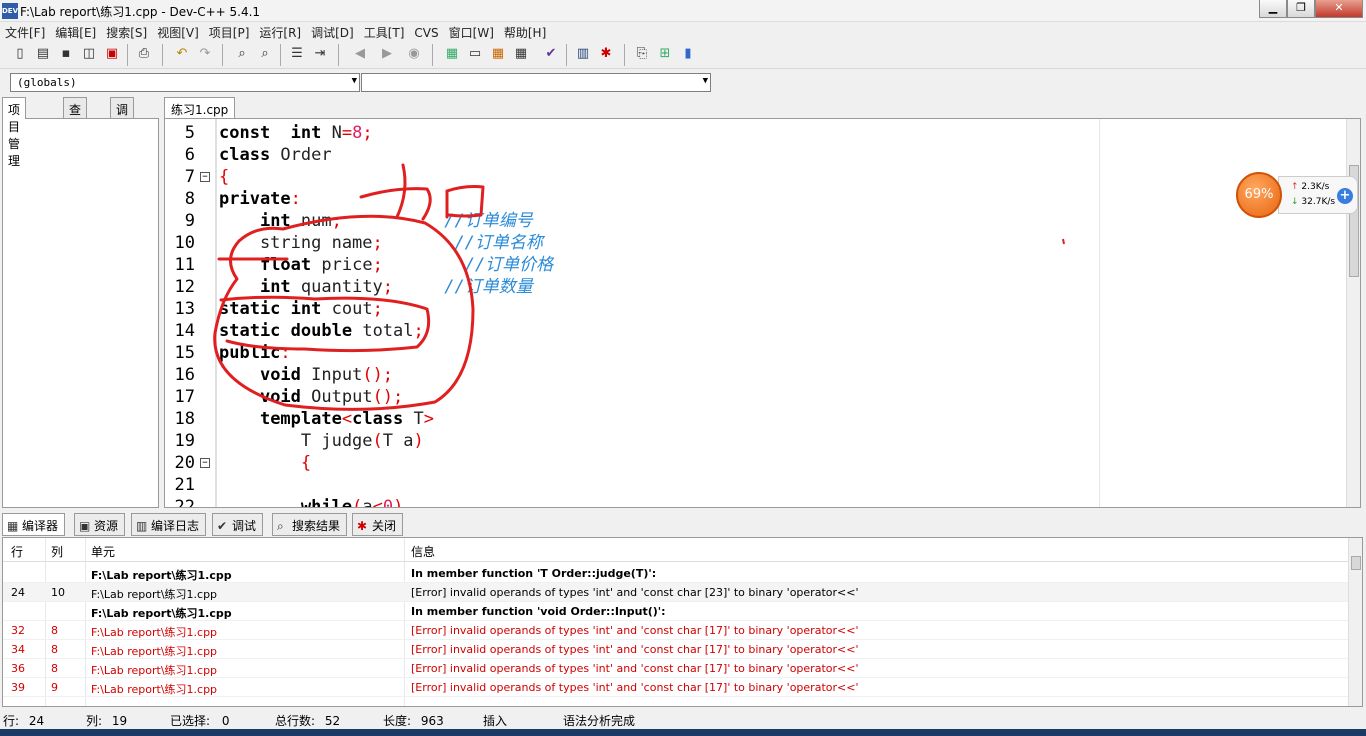  I want to click on menu-debug: 调试[D], so click(332, 31).